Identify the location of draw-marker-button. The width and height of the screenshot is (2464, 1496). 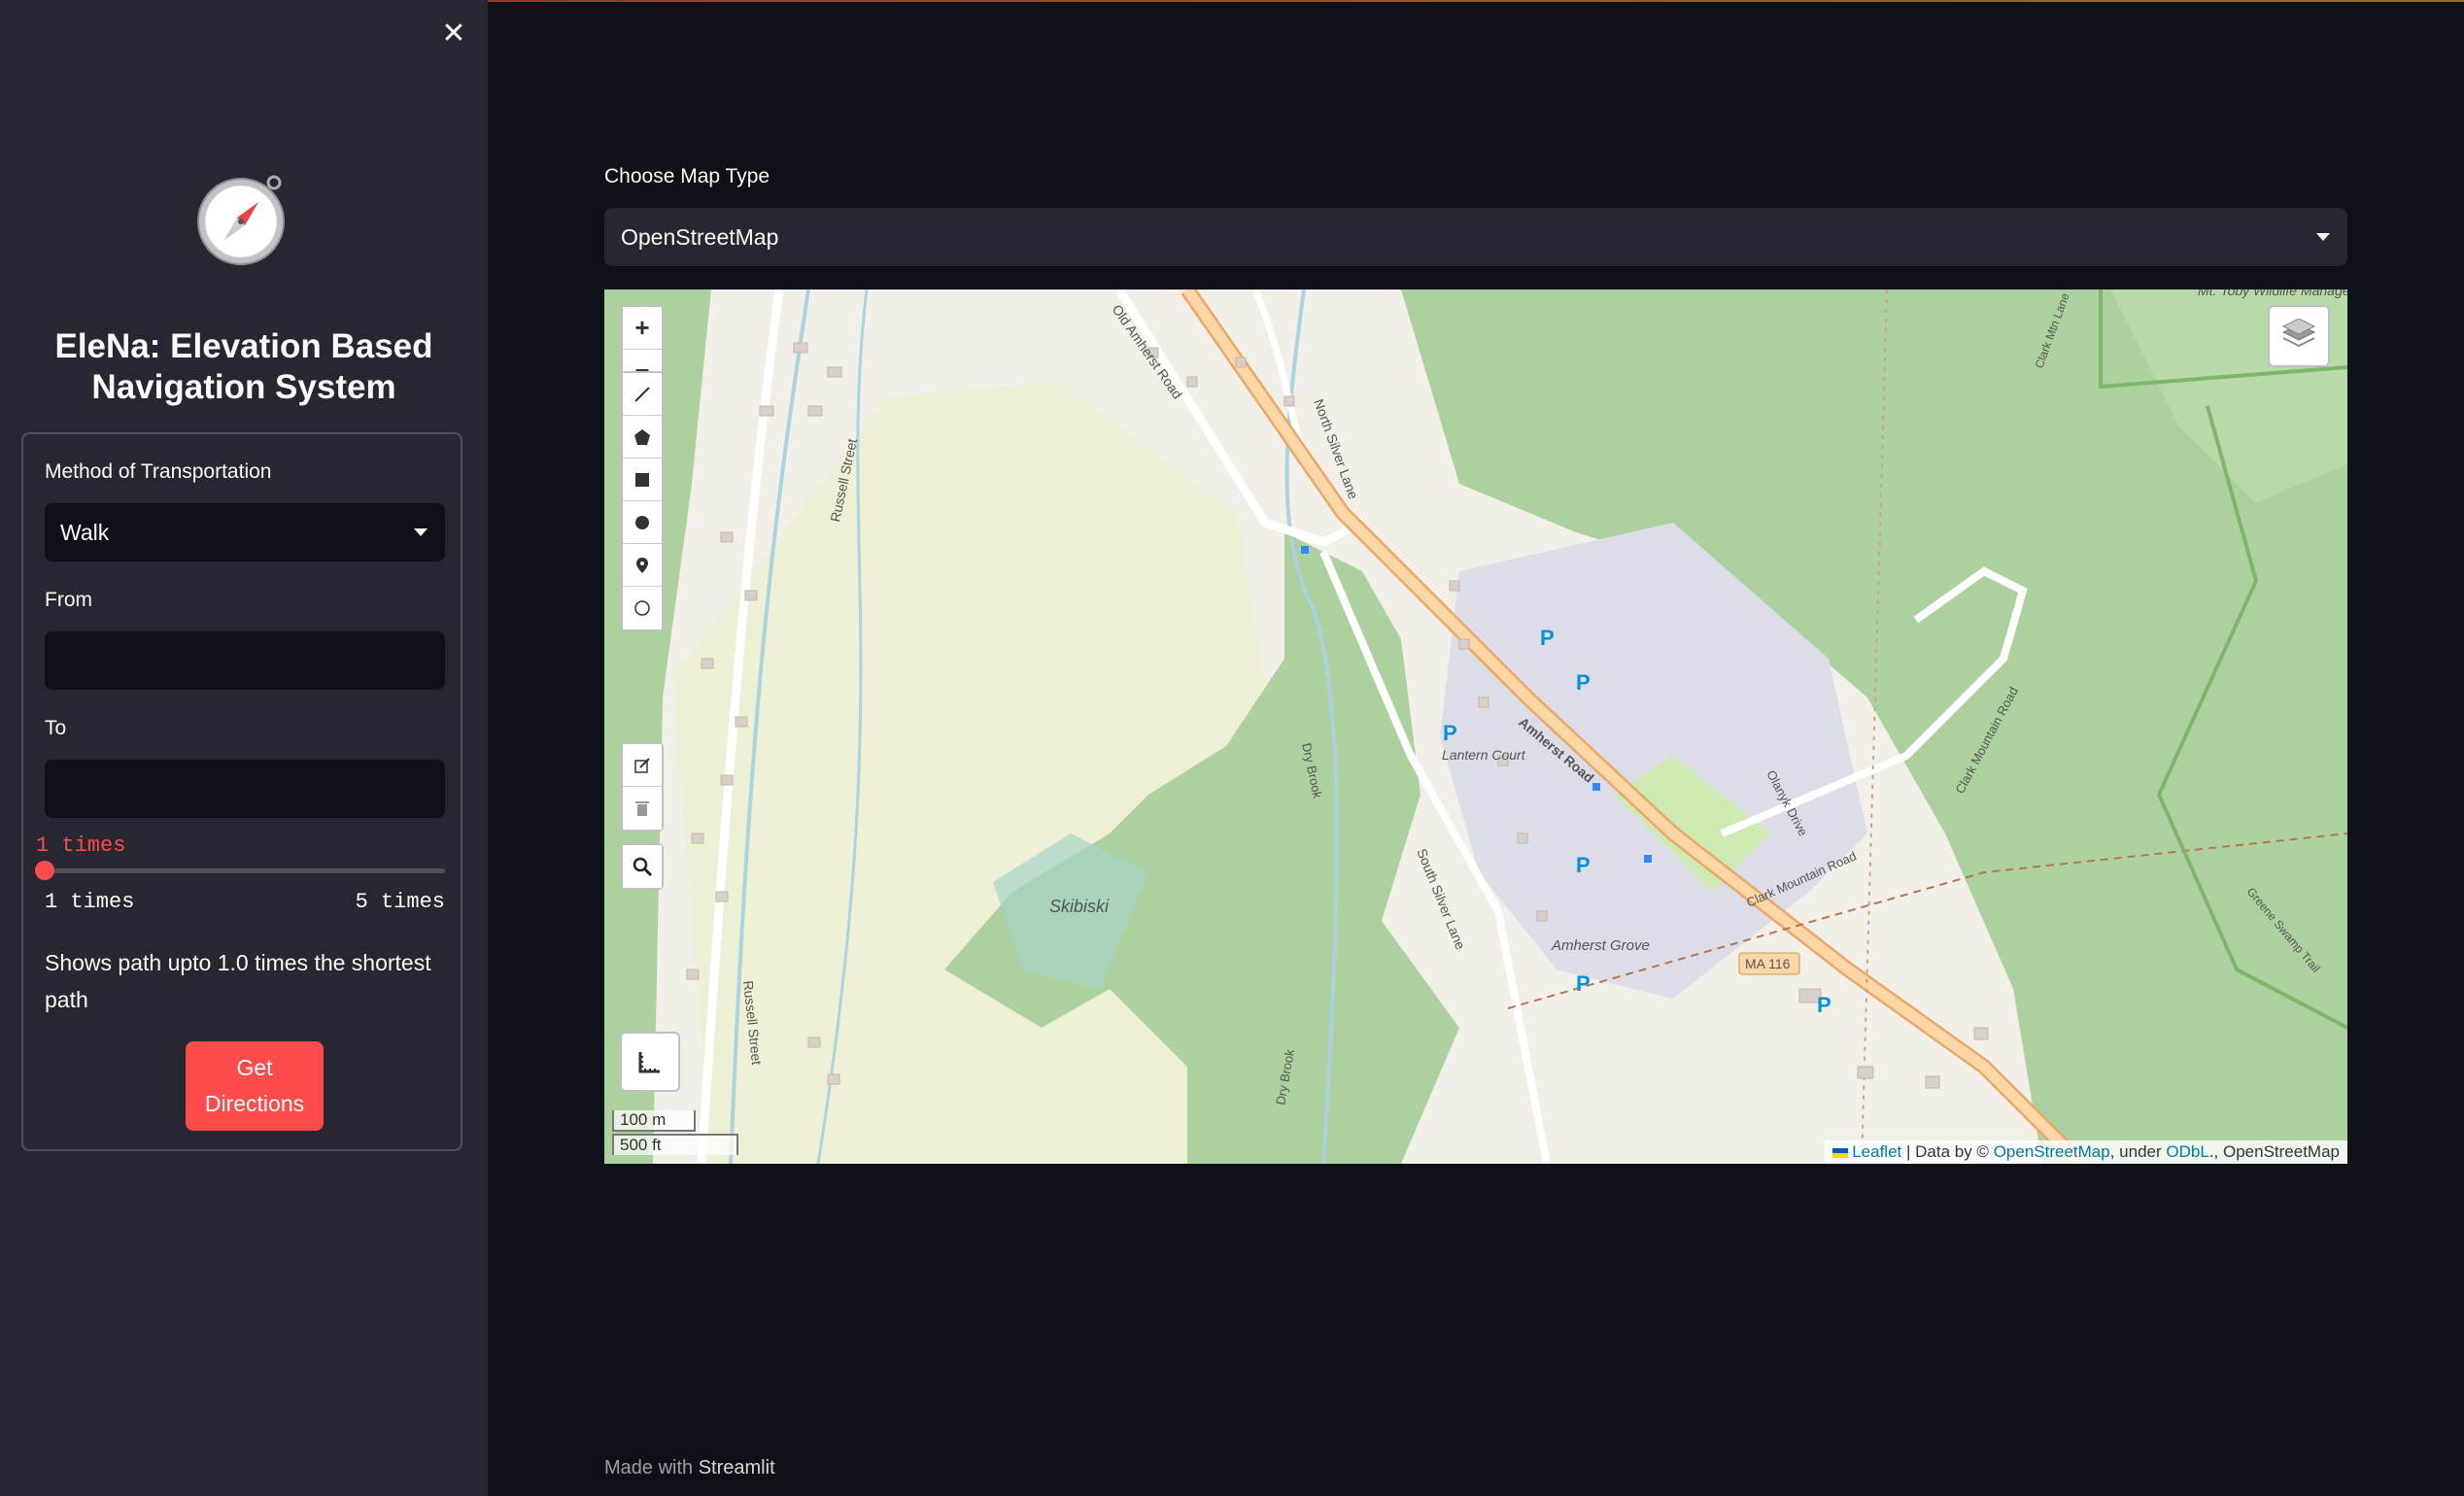
(642, 565).